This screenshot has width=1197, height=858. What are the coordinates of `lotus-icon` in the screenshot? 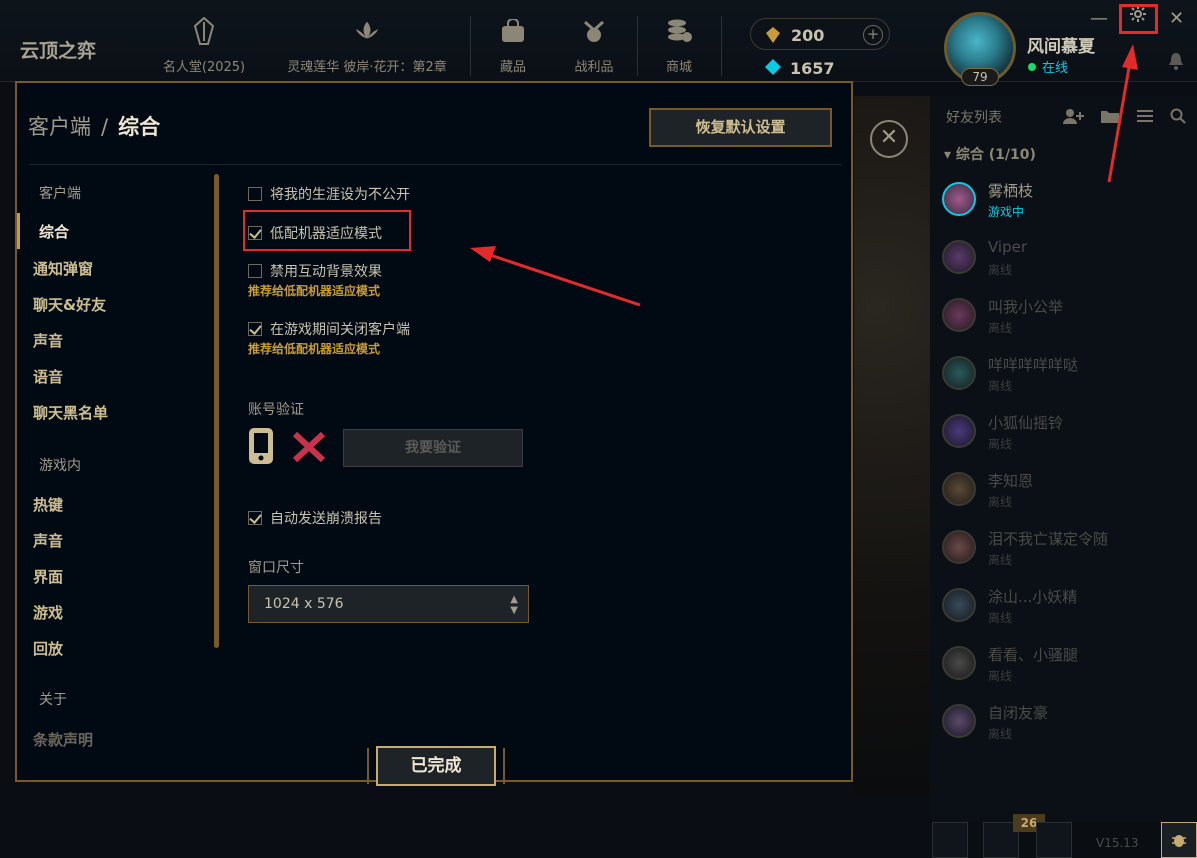 It's located at (367, 31).